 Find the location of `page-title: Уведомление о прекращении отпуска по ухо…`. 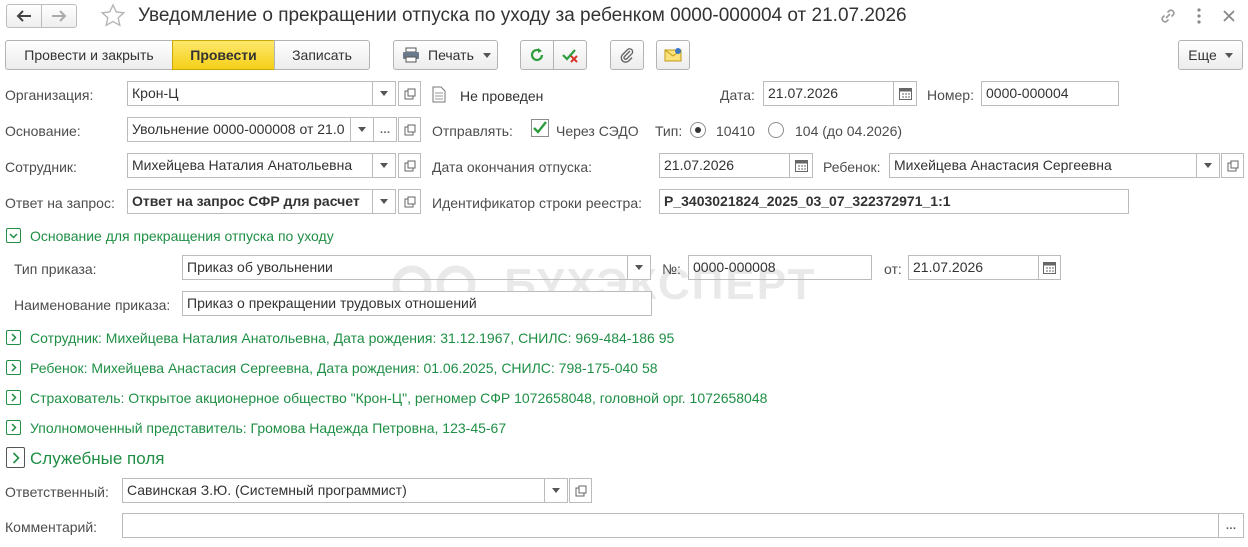

page-title: Уведомление о прекращении отпуска по ухо… is located at coordinates (522, 15).